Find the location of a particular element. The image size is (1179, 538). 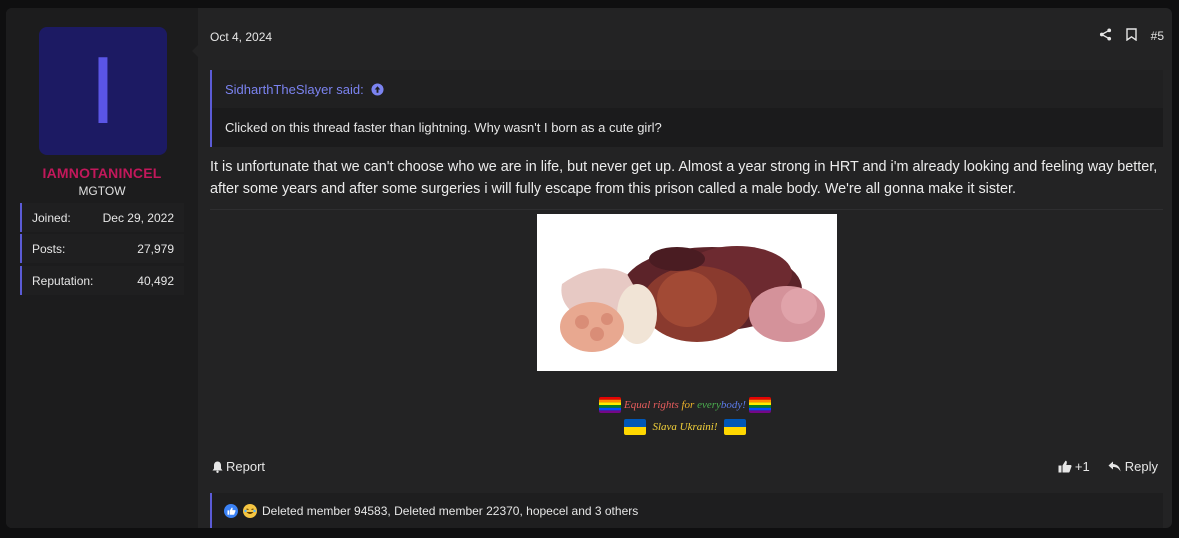

stat-label: Joined: is located at coordinates (51, 217).